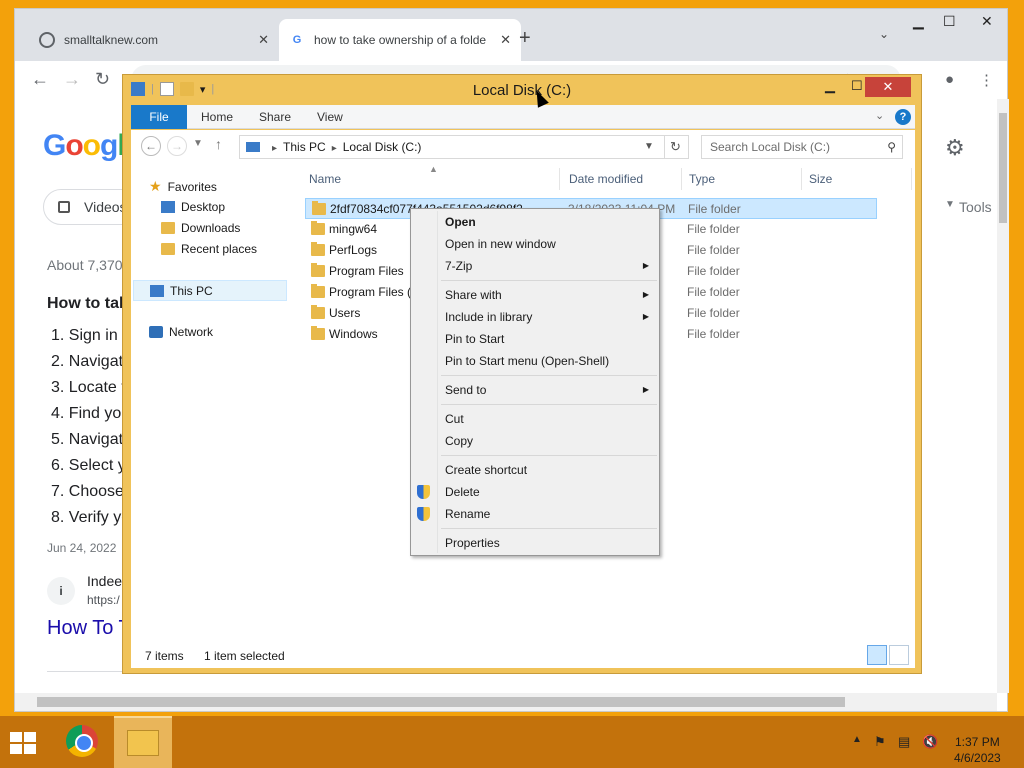 This screenshot has height=768, width=1024. I want to click on menu-pin-to-start-menu: Pin to Start menu (Open-Shell), so click(535, 361).